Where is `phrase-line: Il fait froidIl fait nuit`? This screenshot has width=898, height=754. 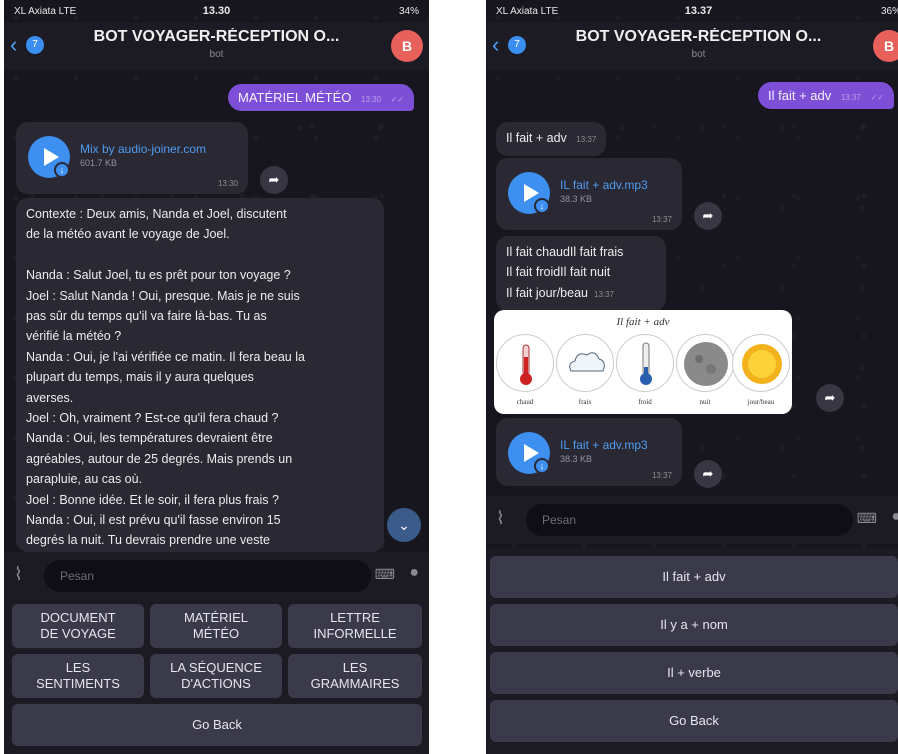
phrase-line: Il fait froidIl fait nuit is located at coordinates (558, 272).